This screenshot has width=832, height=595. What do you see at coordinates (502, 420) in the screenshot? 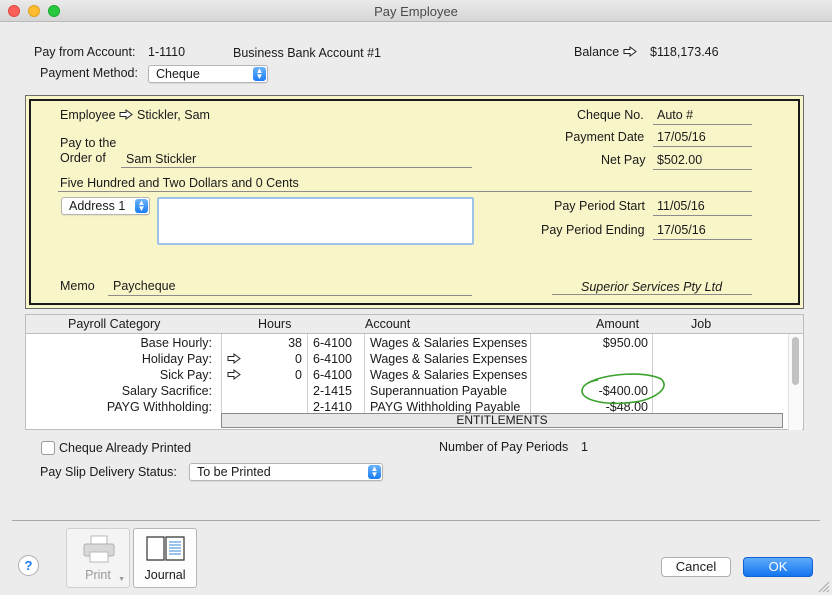
I see `entitlements-button: ENTITLEMENTS` at bounding box center [502, 420].